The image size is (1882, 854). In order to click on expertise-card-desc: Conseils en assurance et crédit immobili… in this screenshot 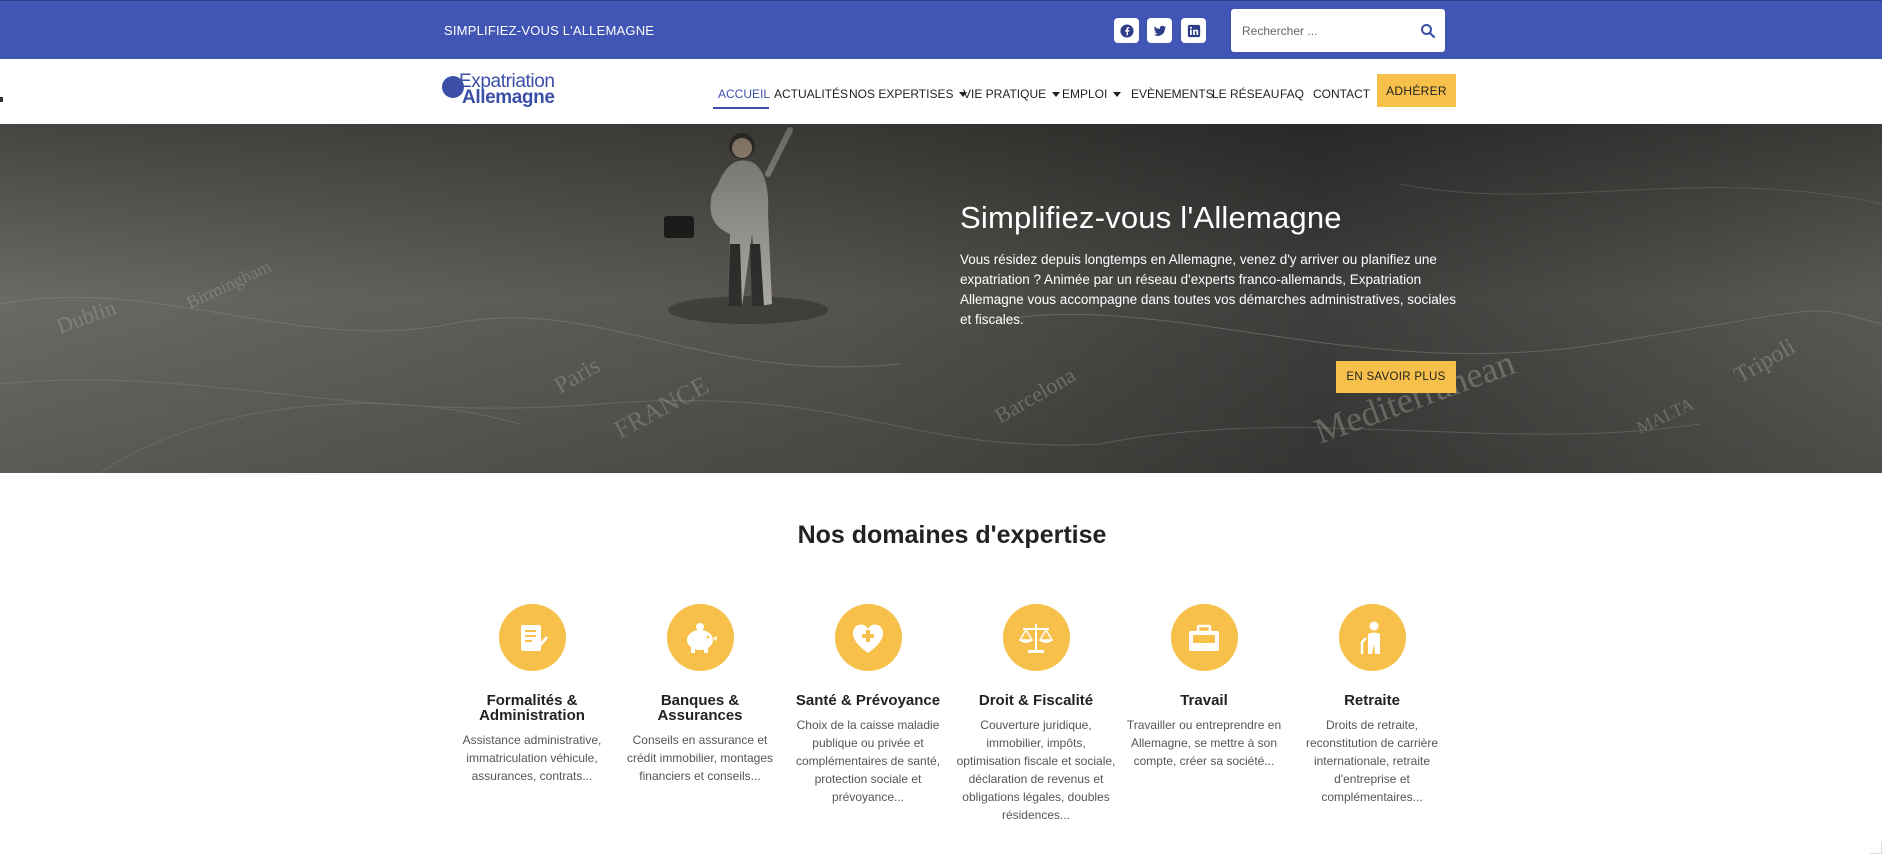, I will do `click(700, 758)`.